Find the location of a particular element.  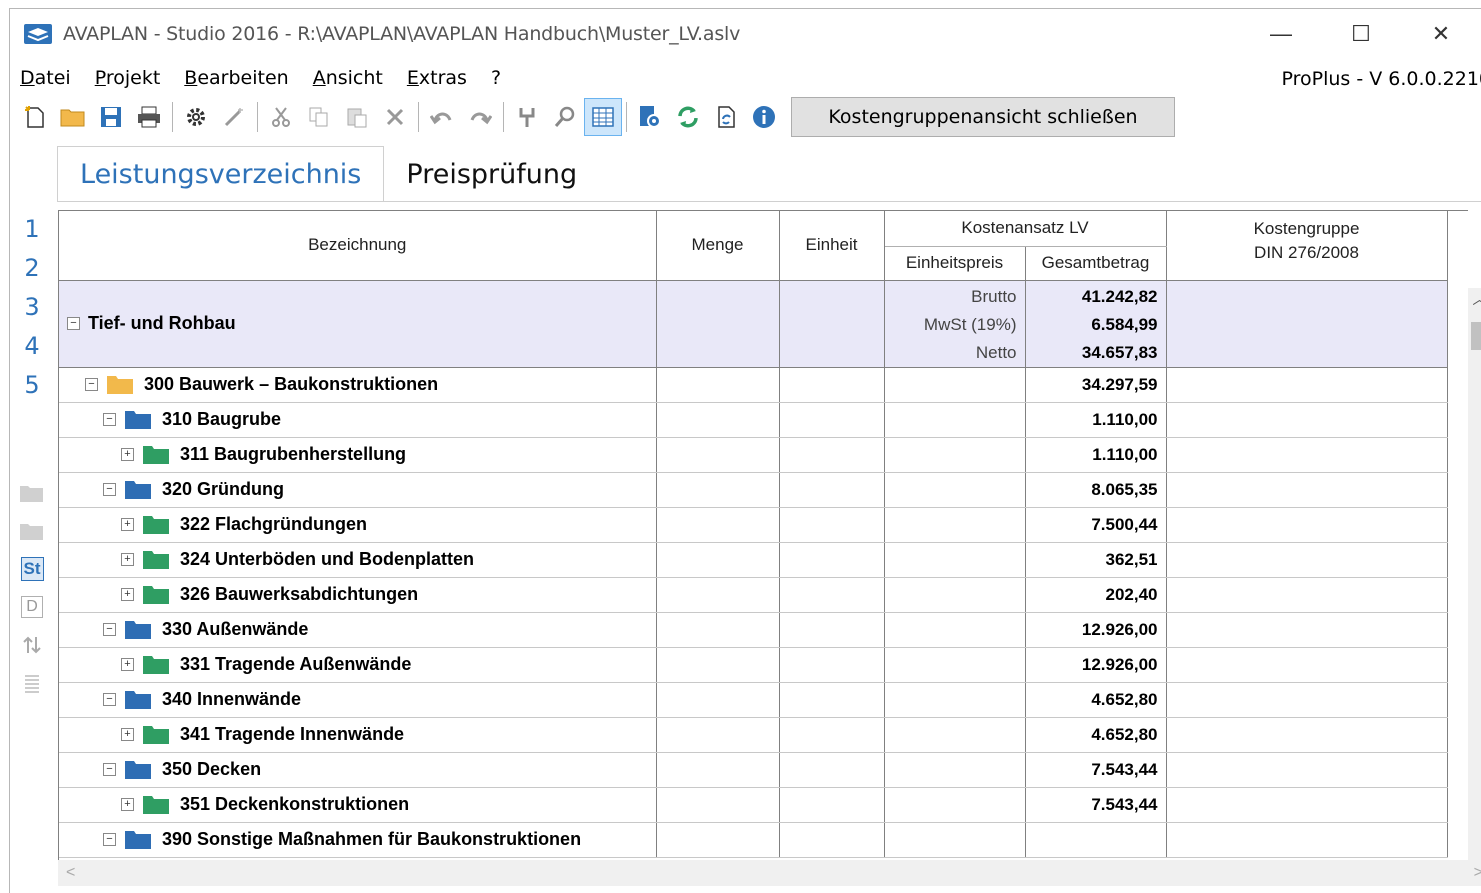

table-row: − 340 Innenwände 4.652,80 is located at coordinates (753, 700).